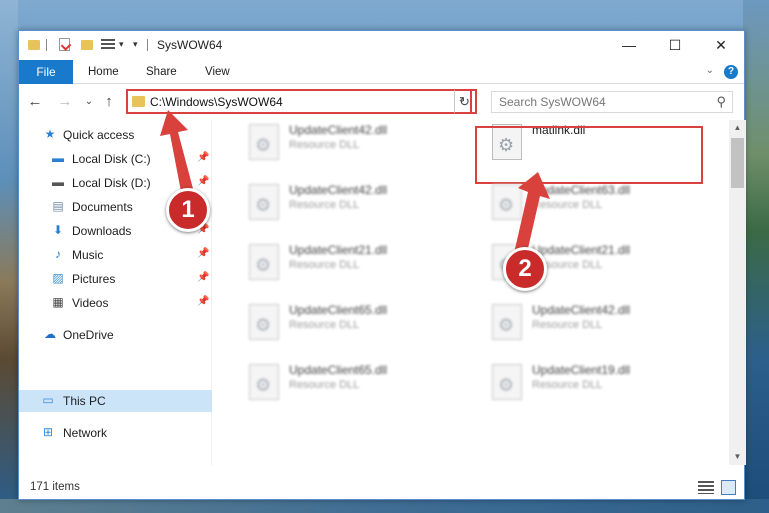 The height and width of the screenshot is (513, 769). What do you see at coordinates (109, 102) in the screenshot?
I see `up-button: ↑` at bounding box center [109, 102].